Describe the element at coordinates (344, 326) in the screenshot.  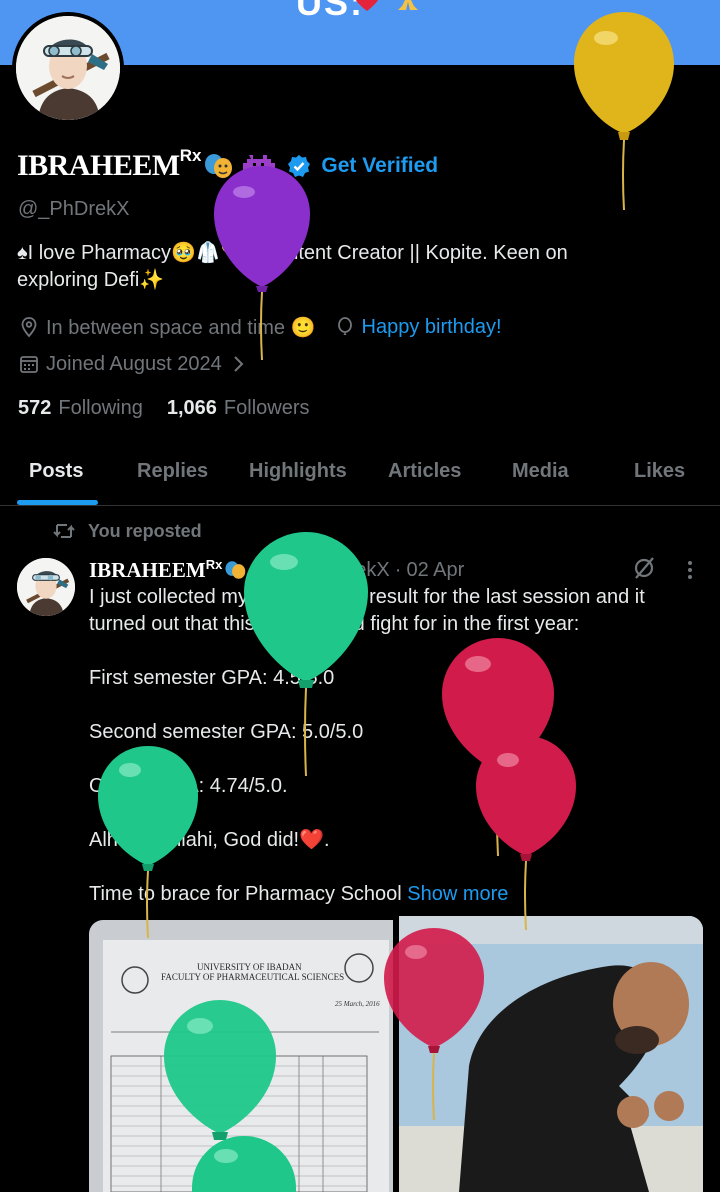
I see `balloon-icon` at that location.